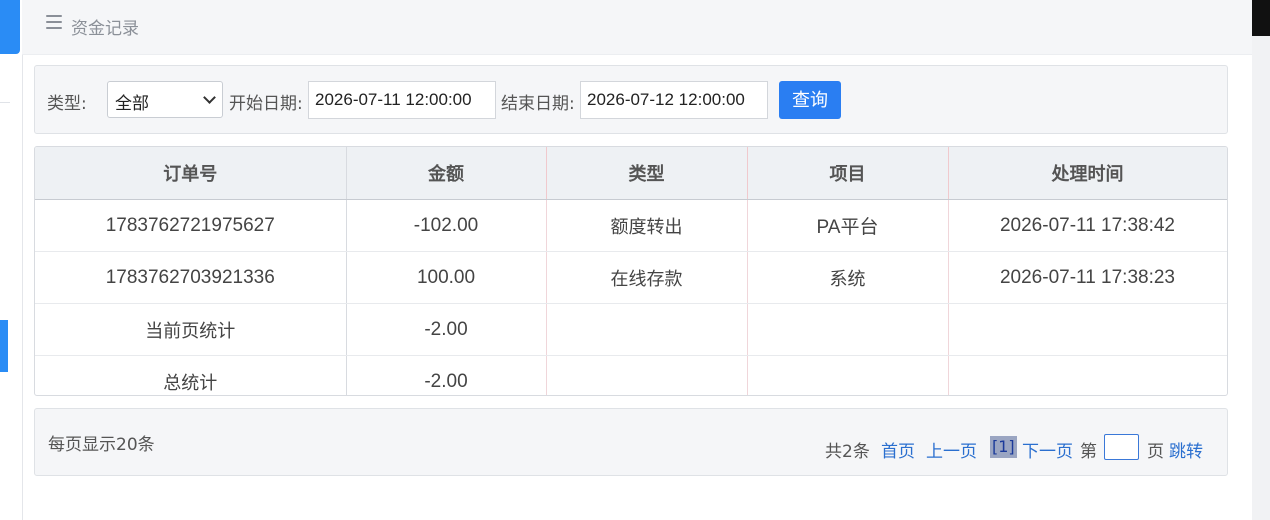 The height and width of the screenshot is (520, 1270). I want to click on first-page-link: 首页, so click(898, 449).